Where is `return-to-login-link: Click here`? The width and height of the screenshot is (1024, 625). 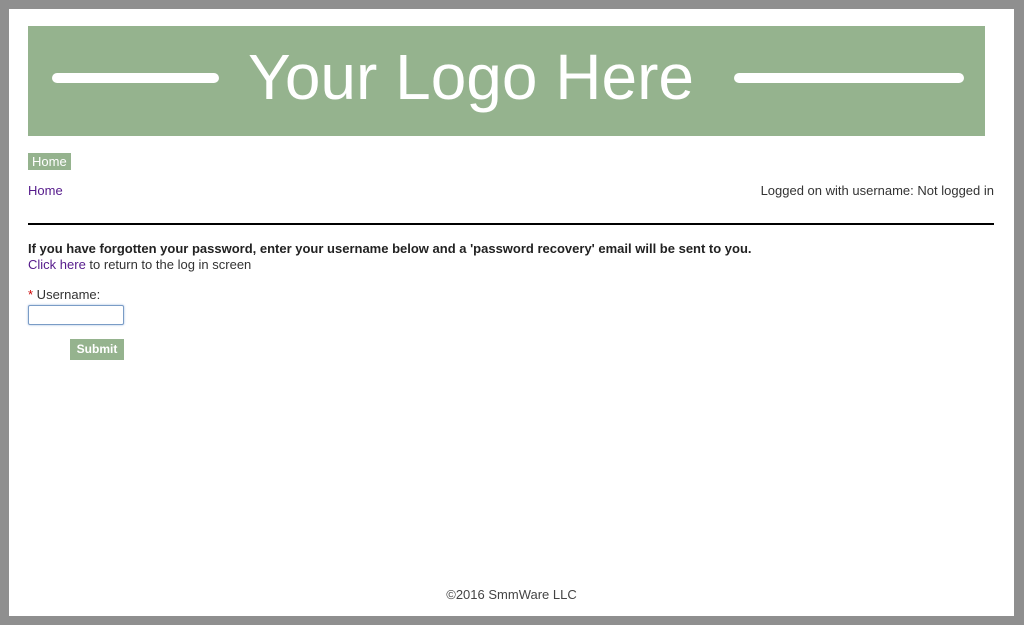
return-to-login-link: Click here is located at coordinates (57, 264).